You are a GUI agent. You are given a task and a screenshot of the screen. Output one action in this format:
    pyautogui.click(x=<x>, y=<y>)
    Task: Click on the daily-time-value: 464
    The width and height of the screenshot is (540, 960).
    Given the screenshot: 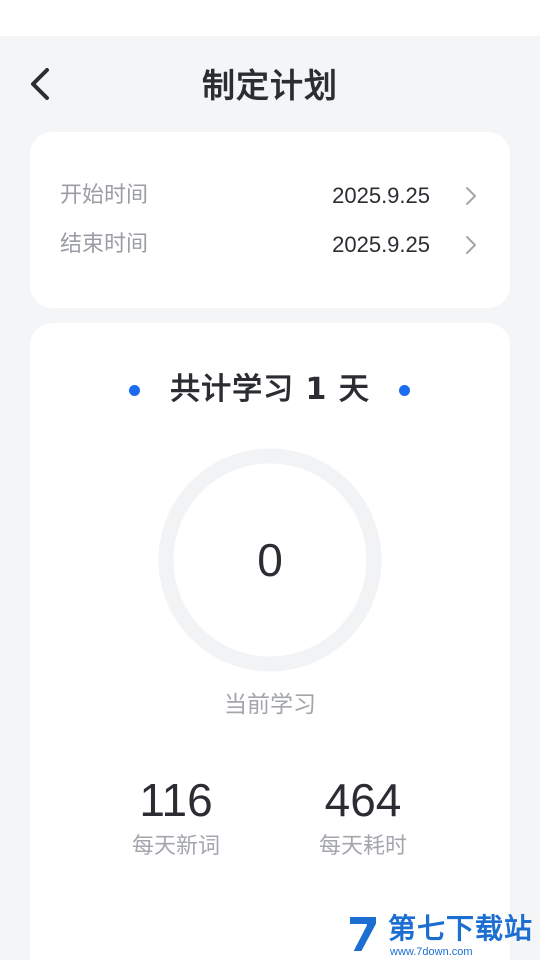 What is the action you would take?
    pyautogui.click(x=363, y=800)
    